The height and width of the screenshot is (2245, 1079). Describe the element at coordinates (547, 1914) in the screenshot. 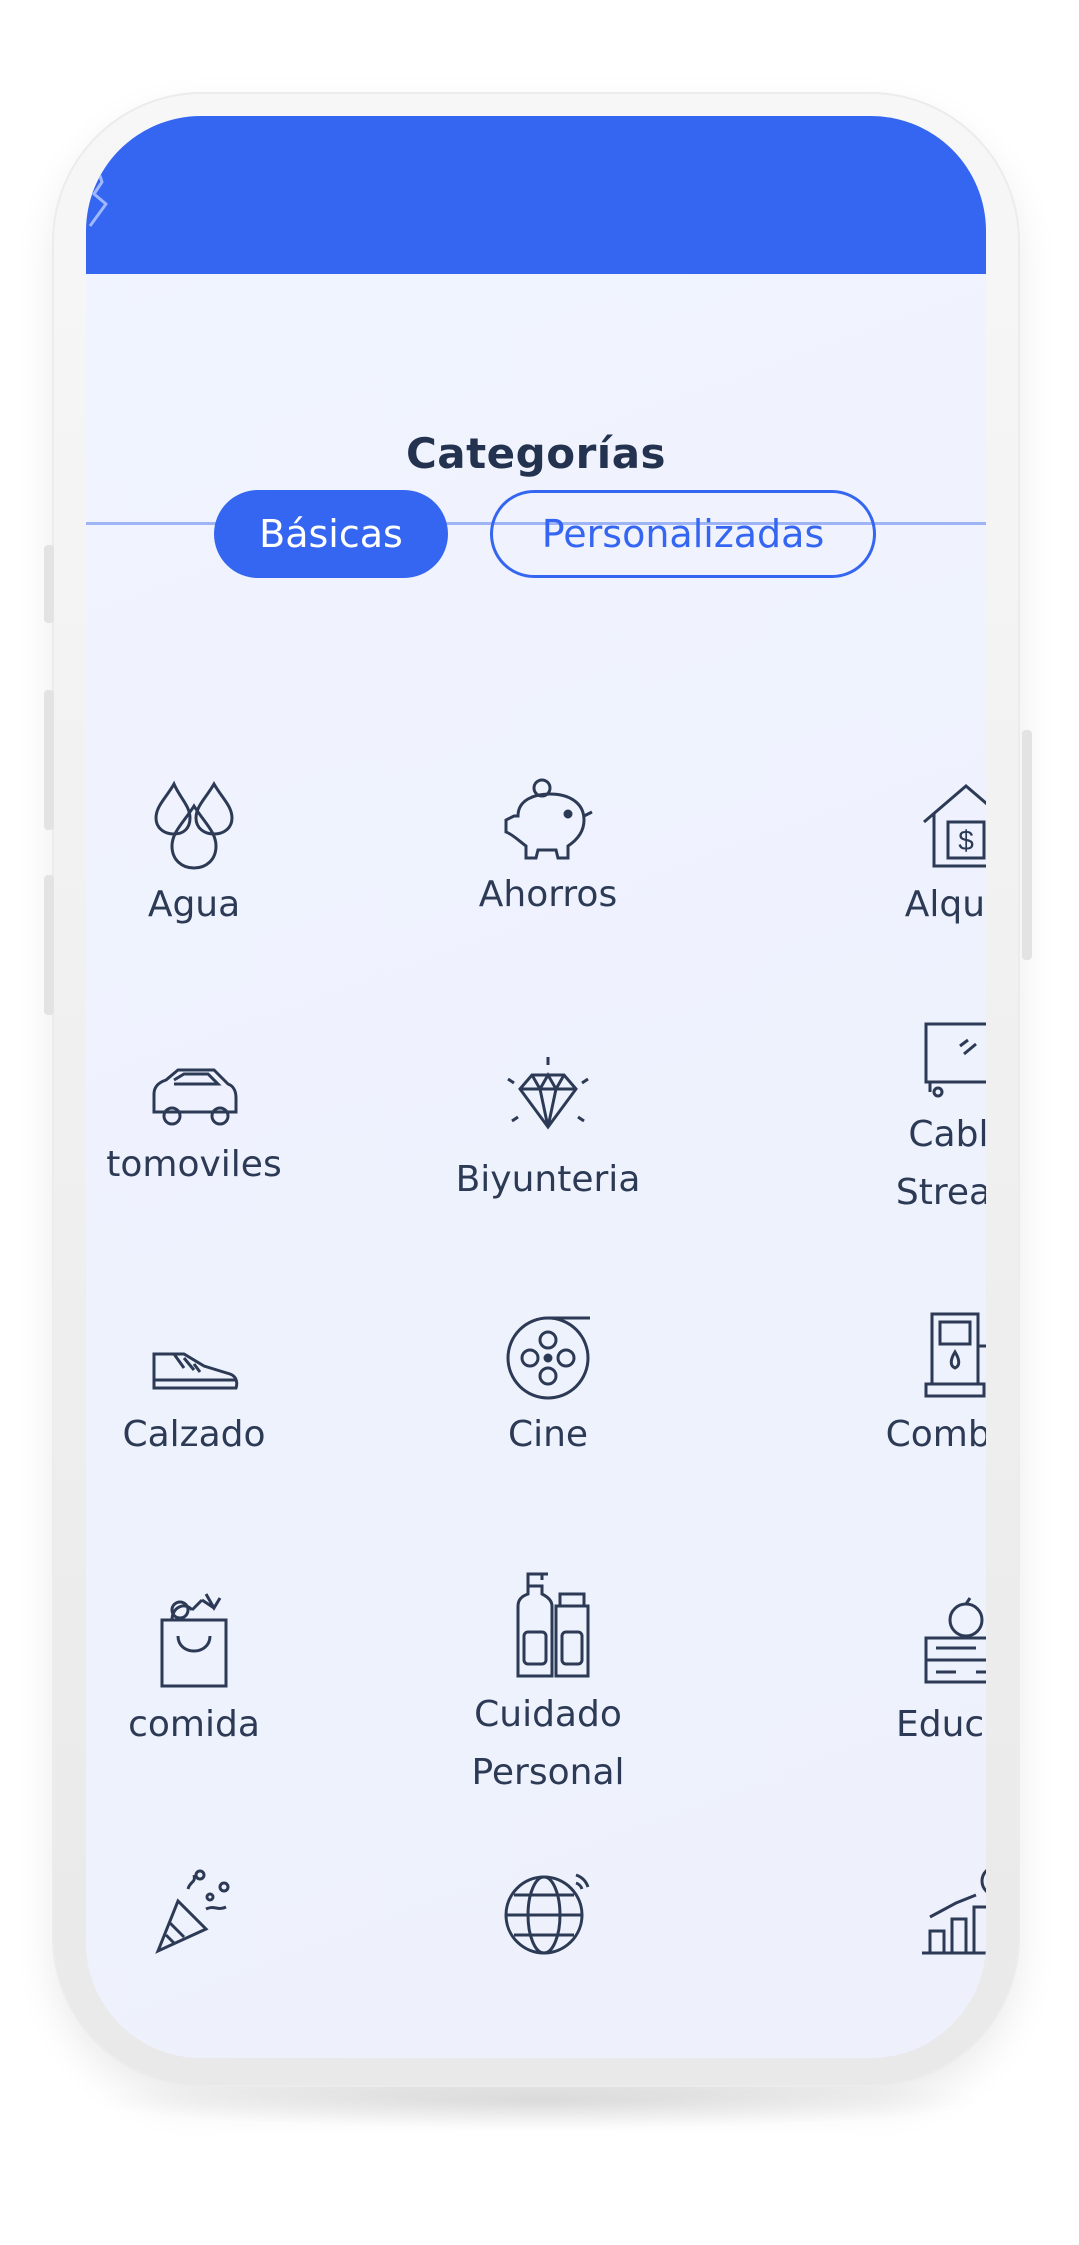

I see `globe-wifi-icon` at that location.